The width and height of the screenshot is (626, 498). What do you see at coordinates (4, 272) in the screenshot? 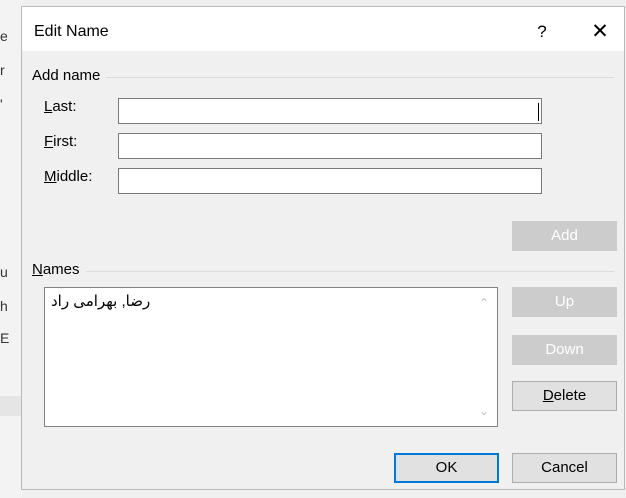
I see `background-text: u` at bounding box center [4, 272].